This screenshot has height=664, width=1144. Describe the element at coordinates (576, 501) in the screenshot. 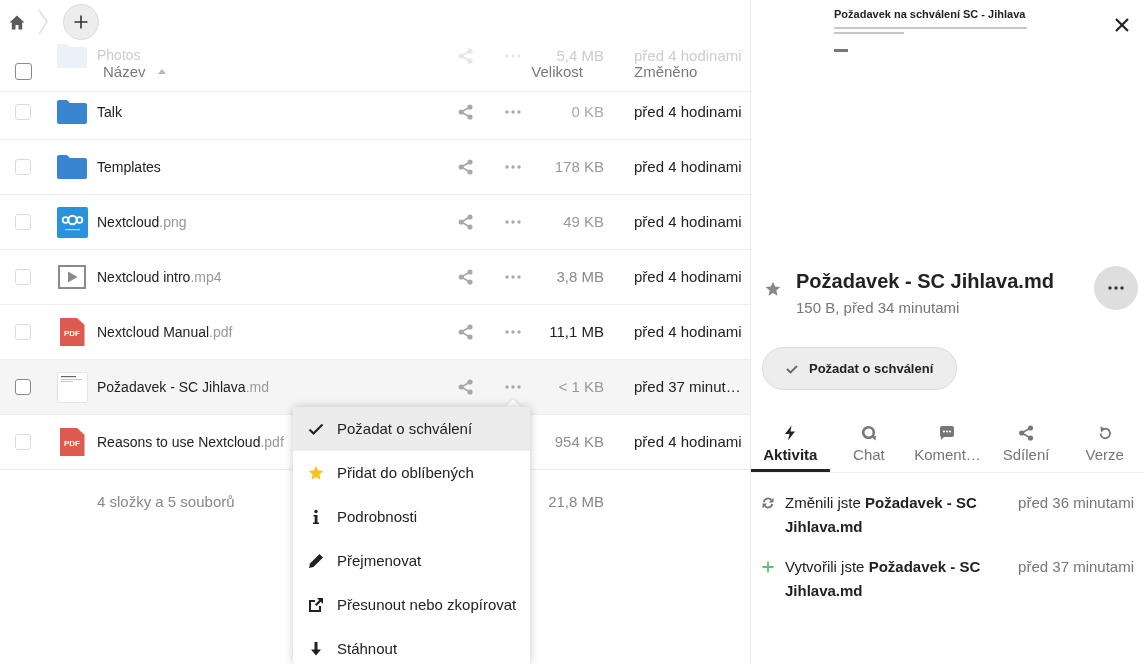

I see `total-size: 21,8 MB` at that location.